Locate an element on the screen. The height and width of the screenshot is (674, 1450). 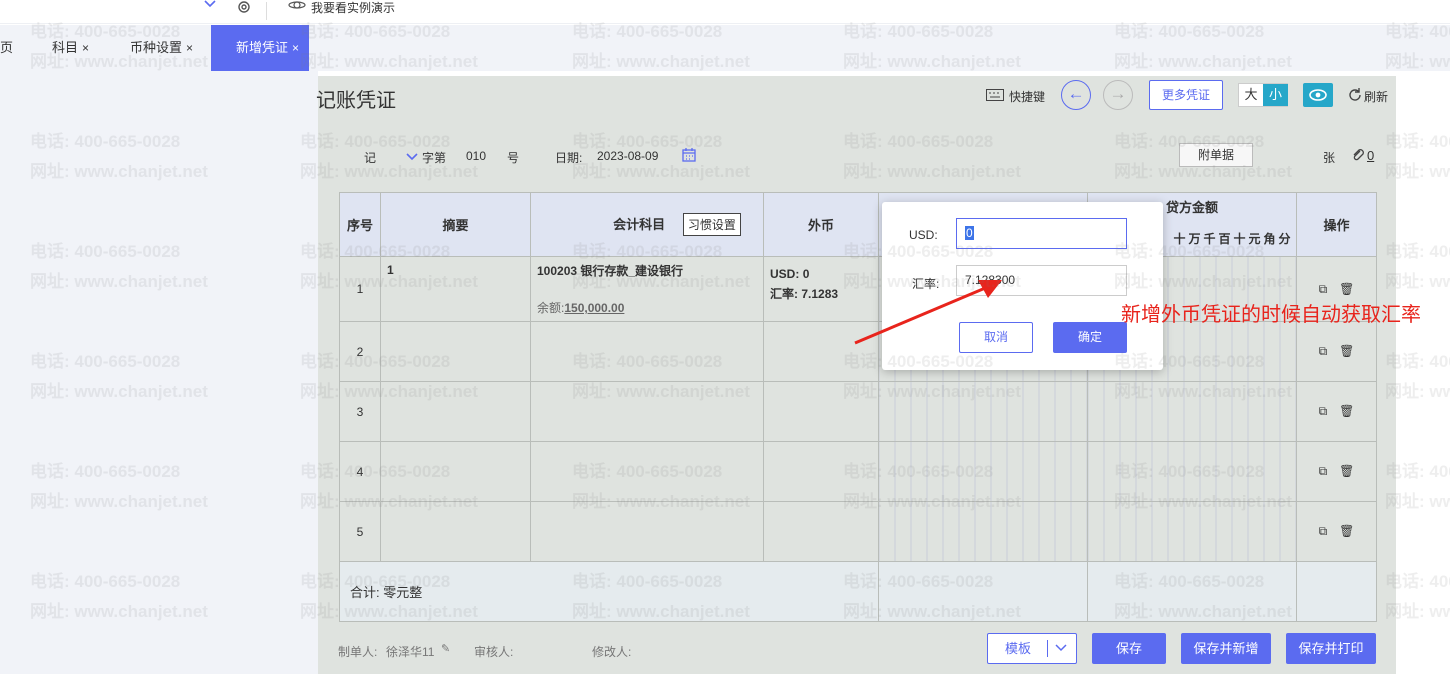
shortcut-button: 快捷键 is located at coordinates (1027, 96).